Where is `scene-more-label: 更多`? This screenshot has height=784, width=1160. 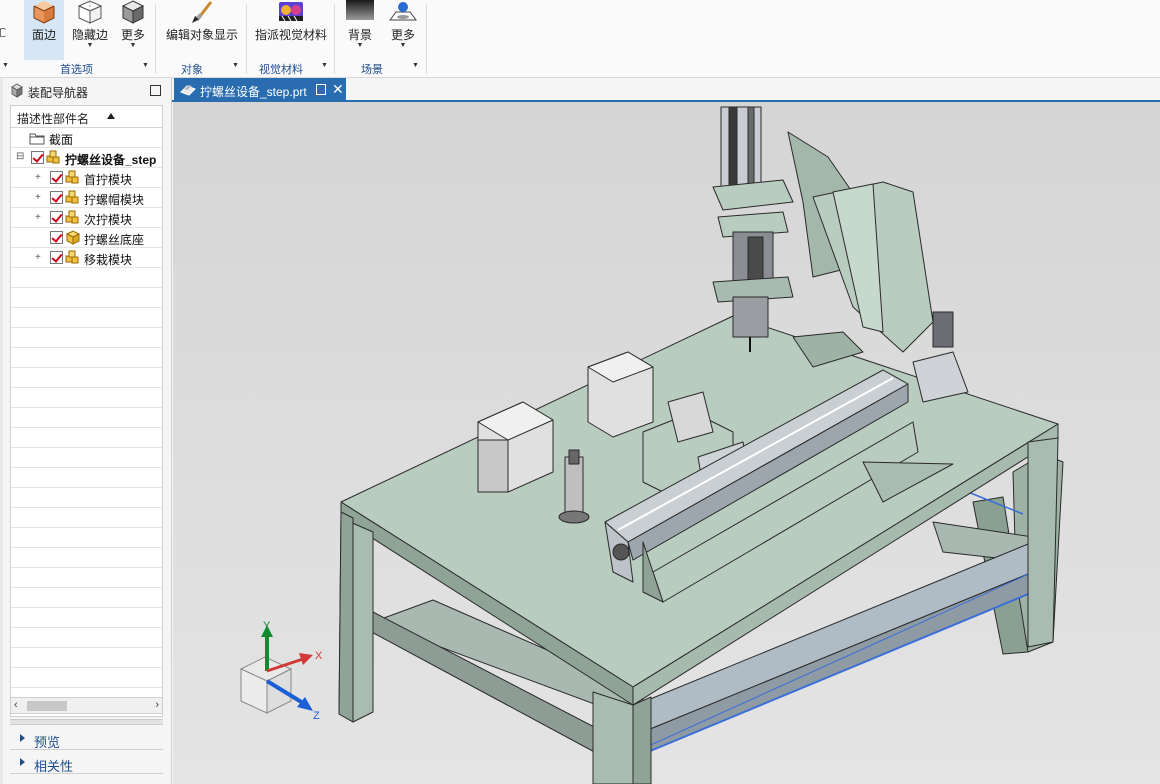
scene-more-label: 更多 is located at coordinates (402, 35).